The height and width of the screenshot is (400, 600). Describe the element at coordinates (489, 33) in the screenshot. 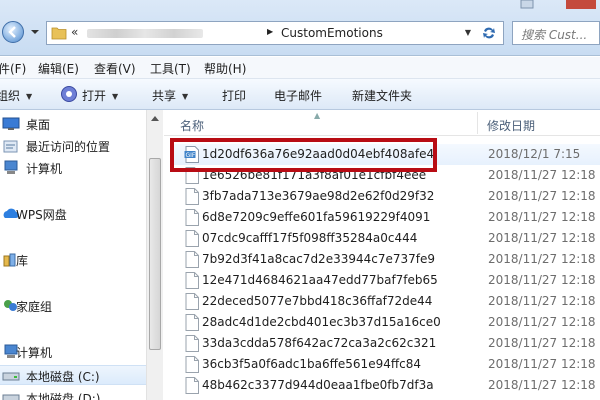

I see `refresh-icon` at that location.